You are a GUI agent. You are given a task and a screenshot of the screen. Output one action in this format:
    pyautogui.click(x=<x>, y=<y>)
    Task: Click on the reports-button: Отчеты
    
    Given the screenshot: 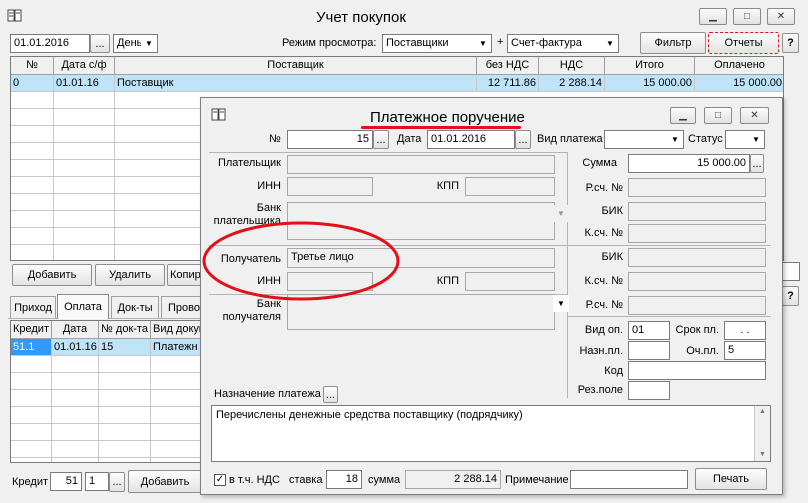 What is the action you would take?
    pyautogui.click(x=743, y=43)
    